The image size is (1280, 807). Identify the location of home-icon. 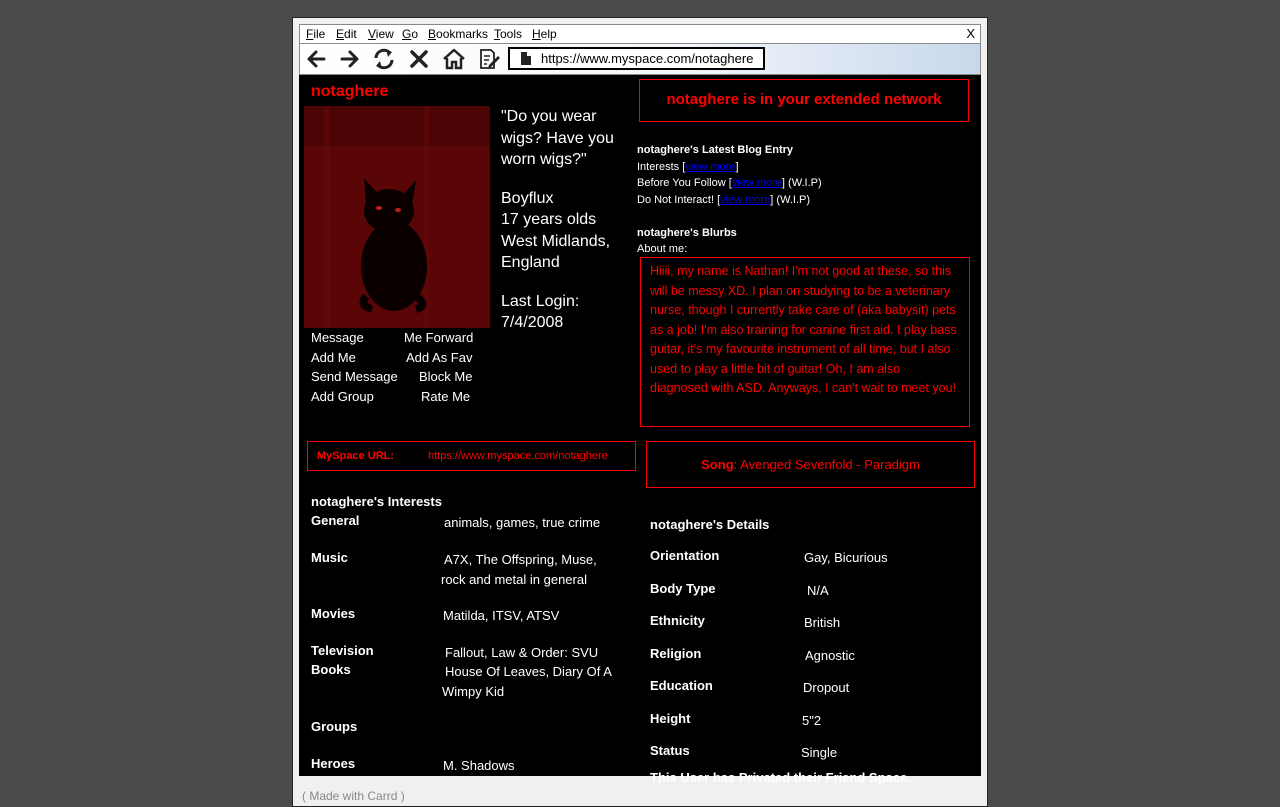
(454, 59).